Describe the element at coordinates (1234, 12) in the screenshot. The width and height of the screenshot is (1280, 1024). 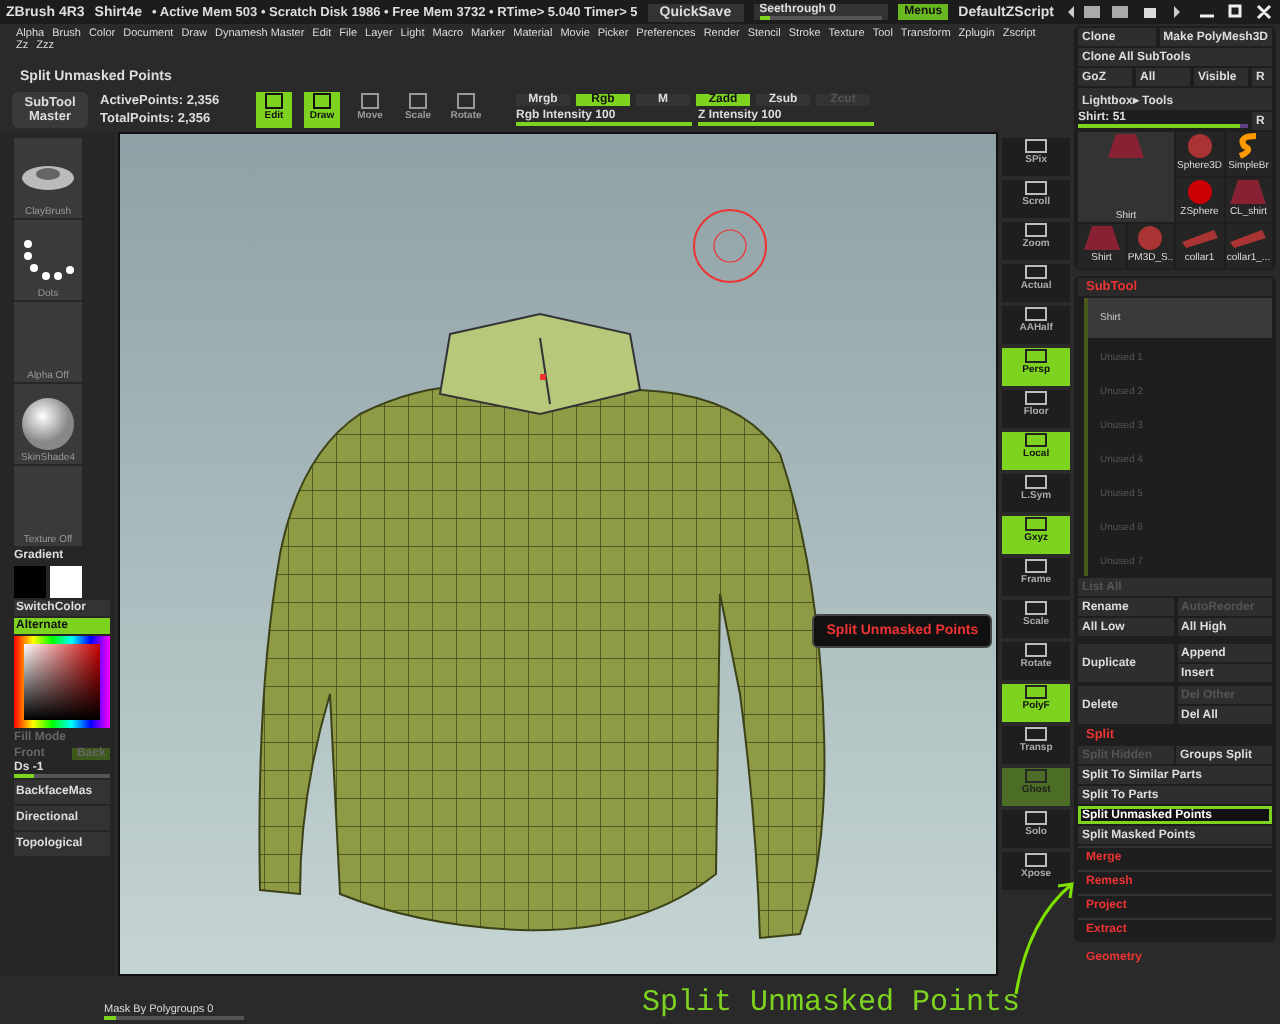
I see `window-buttons-icon` at that location.